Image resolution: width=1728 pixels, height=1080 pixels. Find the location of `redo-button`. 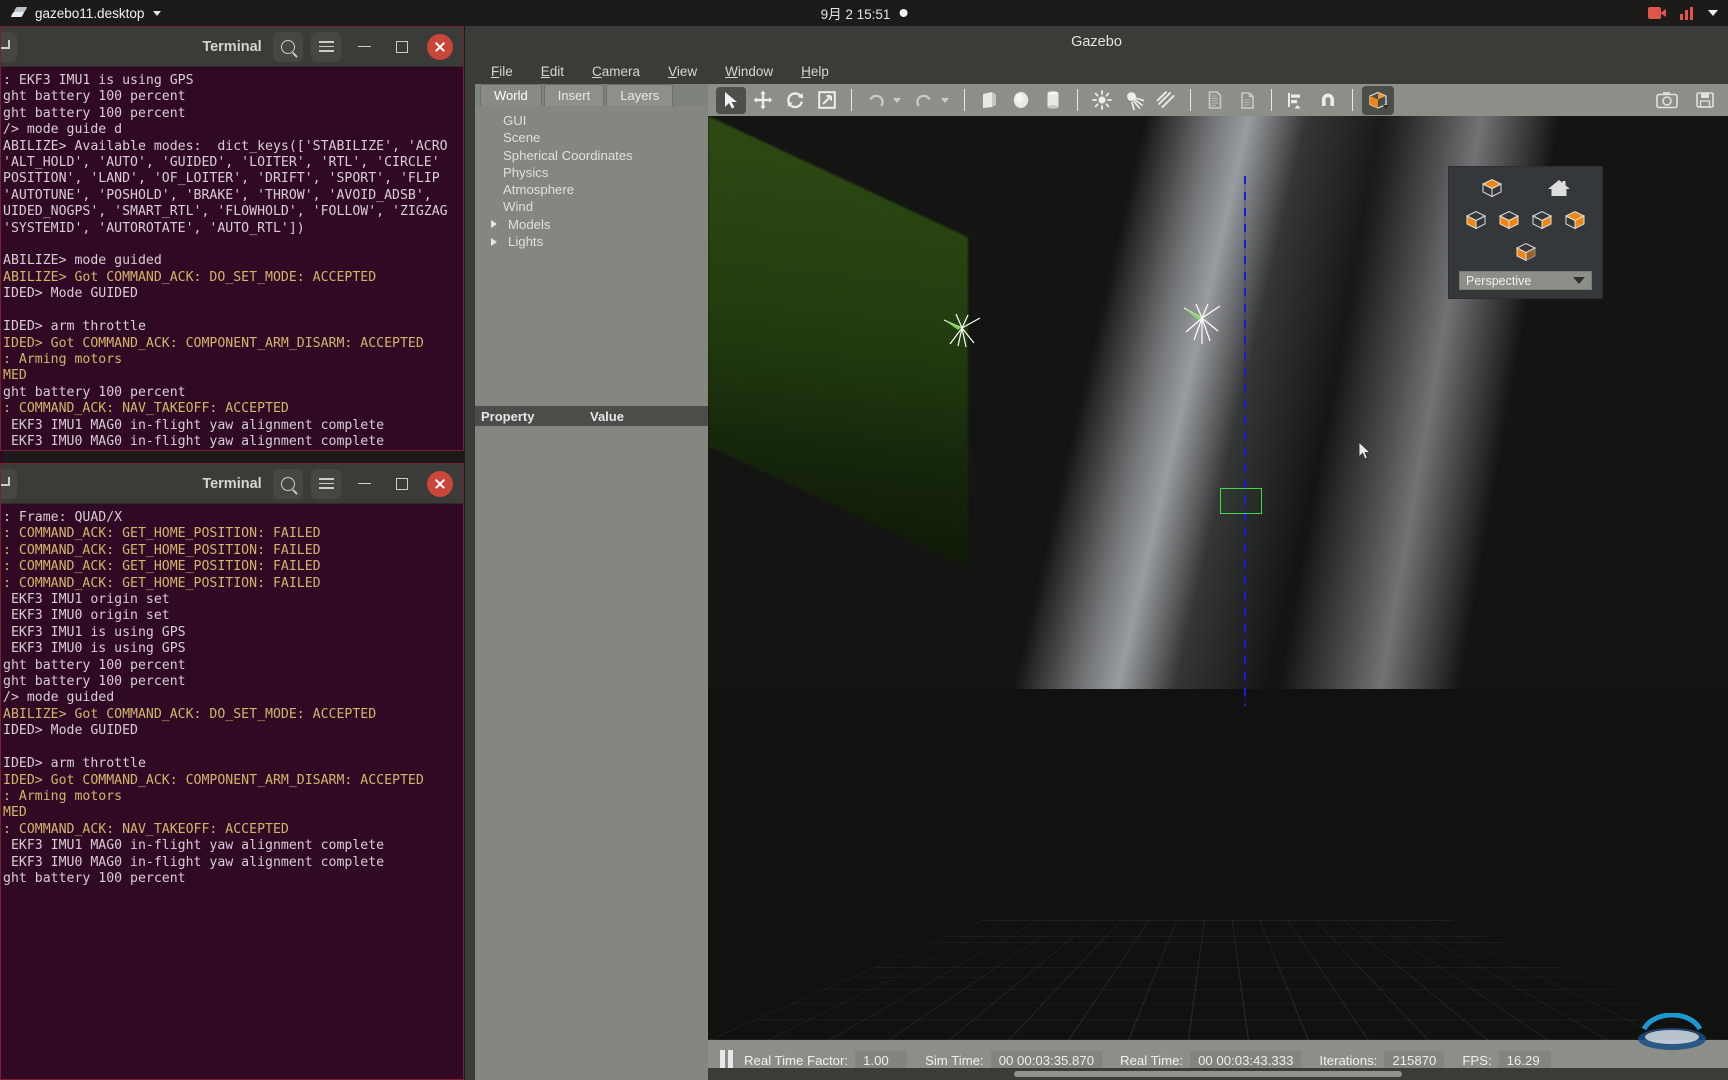

redo-button is located at coordinates (924, 100).